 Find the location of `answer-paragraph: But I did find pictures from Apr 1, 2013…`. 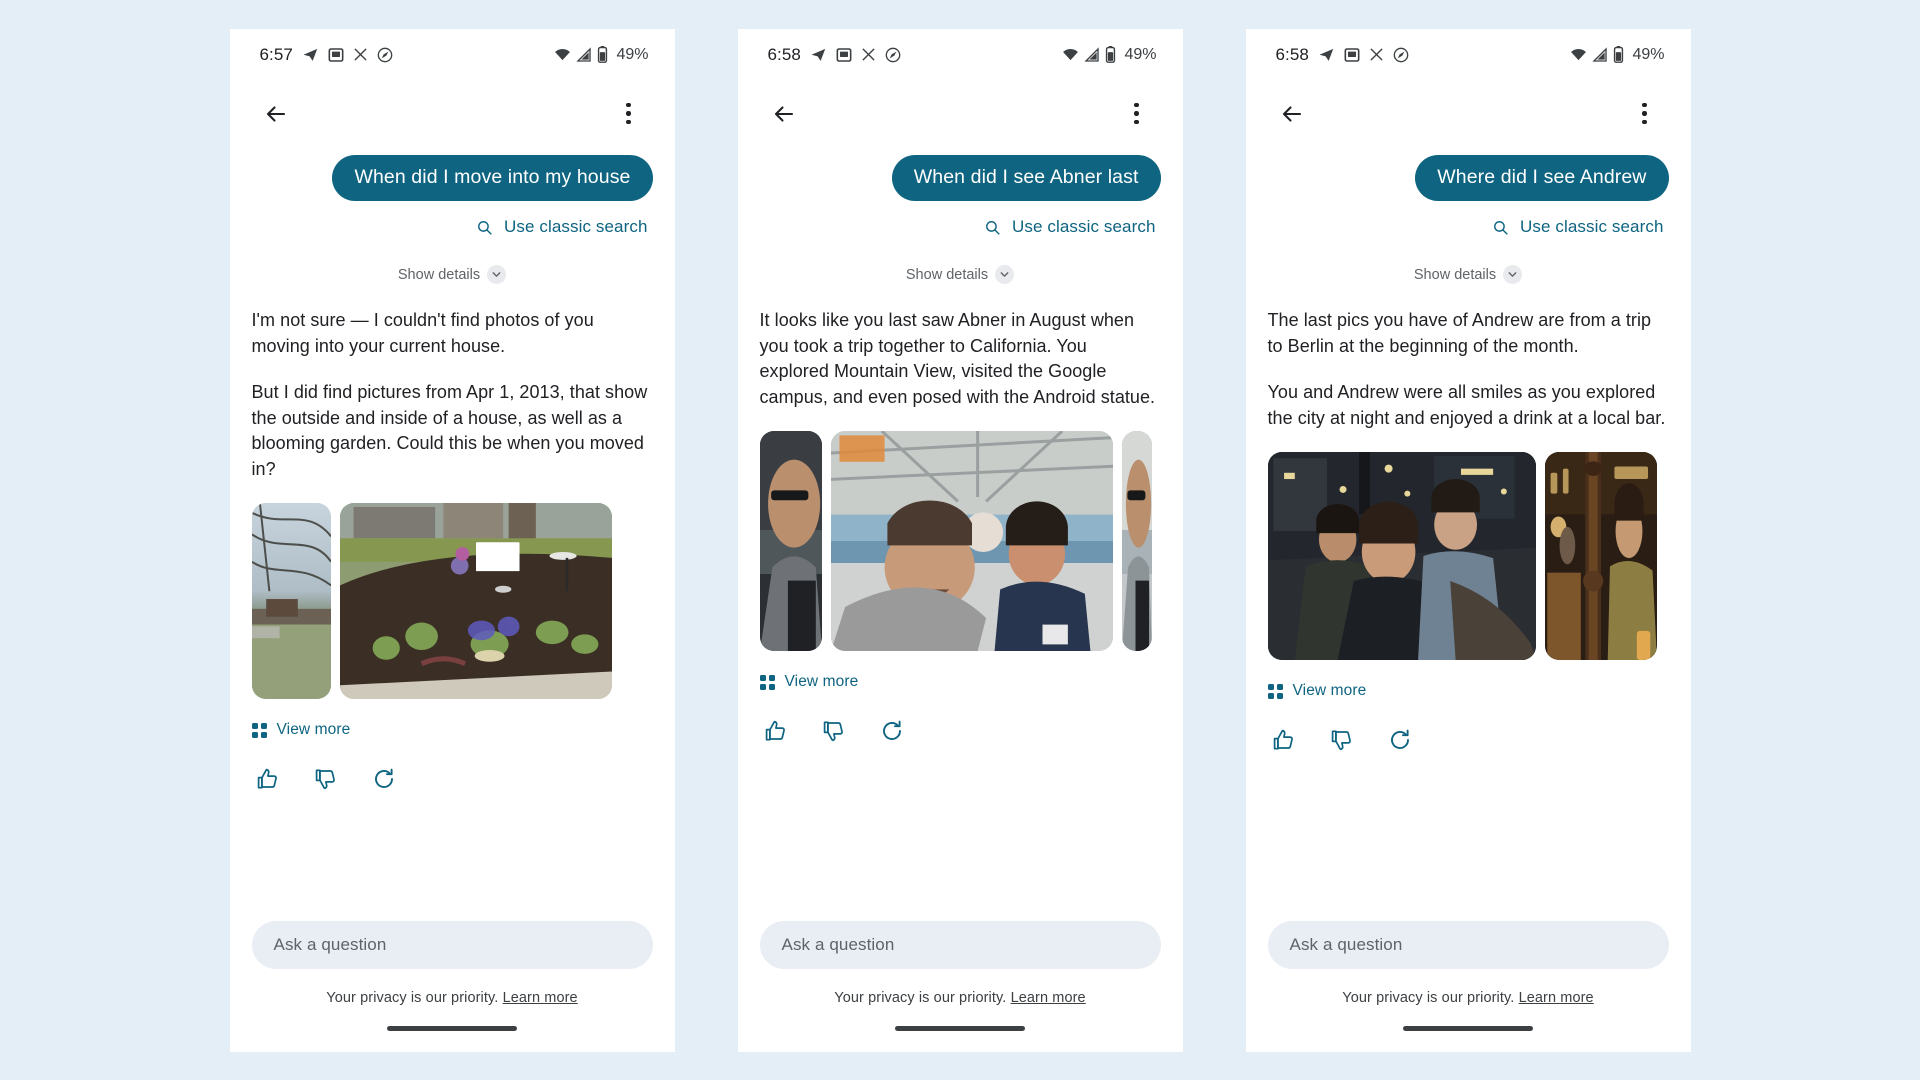

answer-paragraph: But I did find pictures from Apr 1, 2013… is located at coordinates (449, 430).